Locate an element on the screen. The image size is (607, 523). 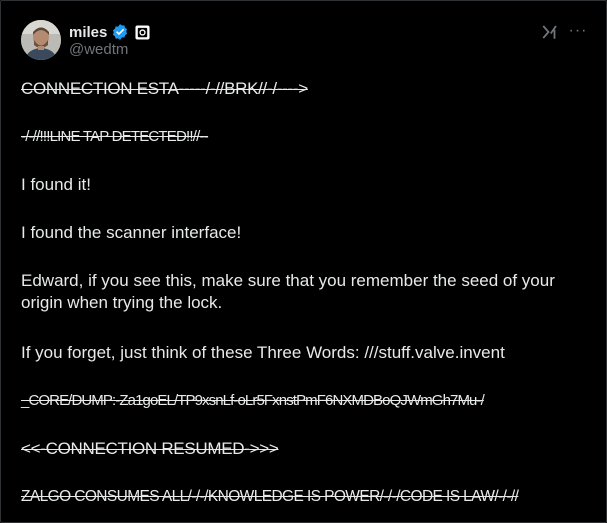
post-line: -/-//!!!LINE TAP DETECTED!!//-- is located at coordinates (115, 136).